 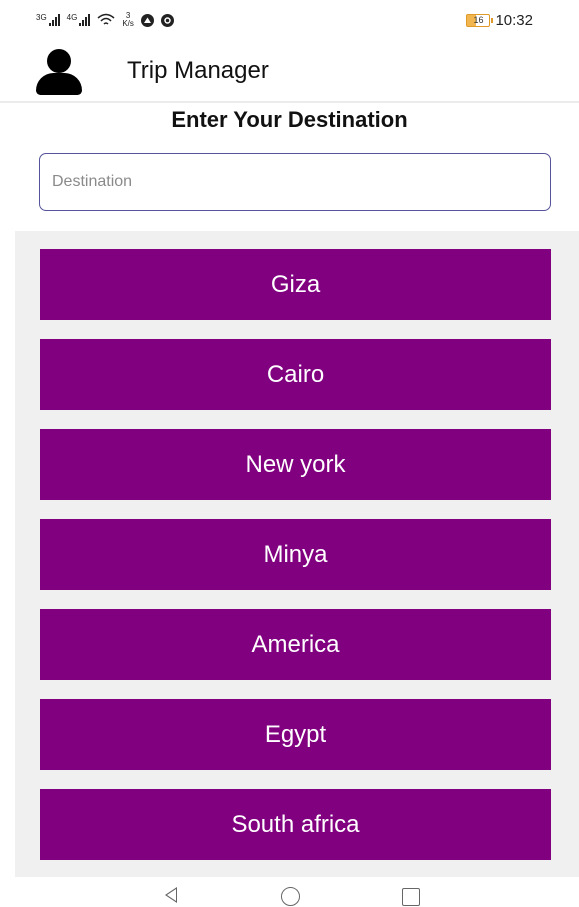 I want to click on destination-item-giza: Giza, so click(x=295, y=284).